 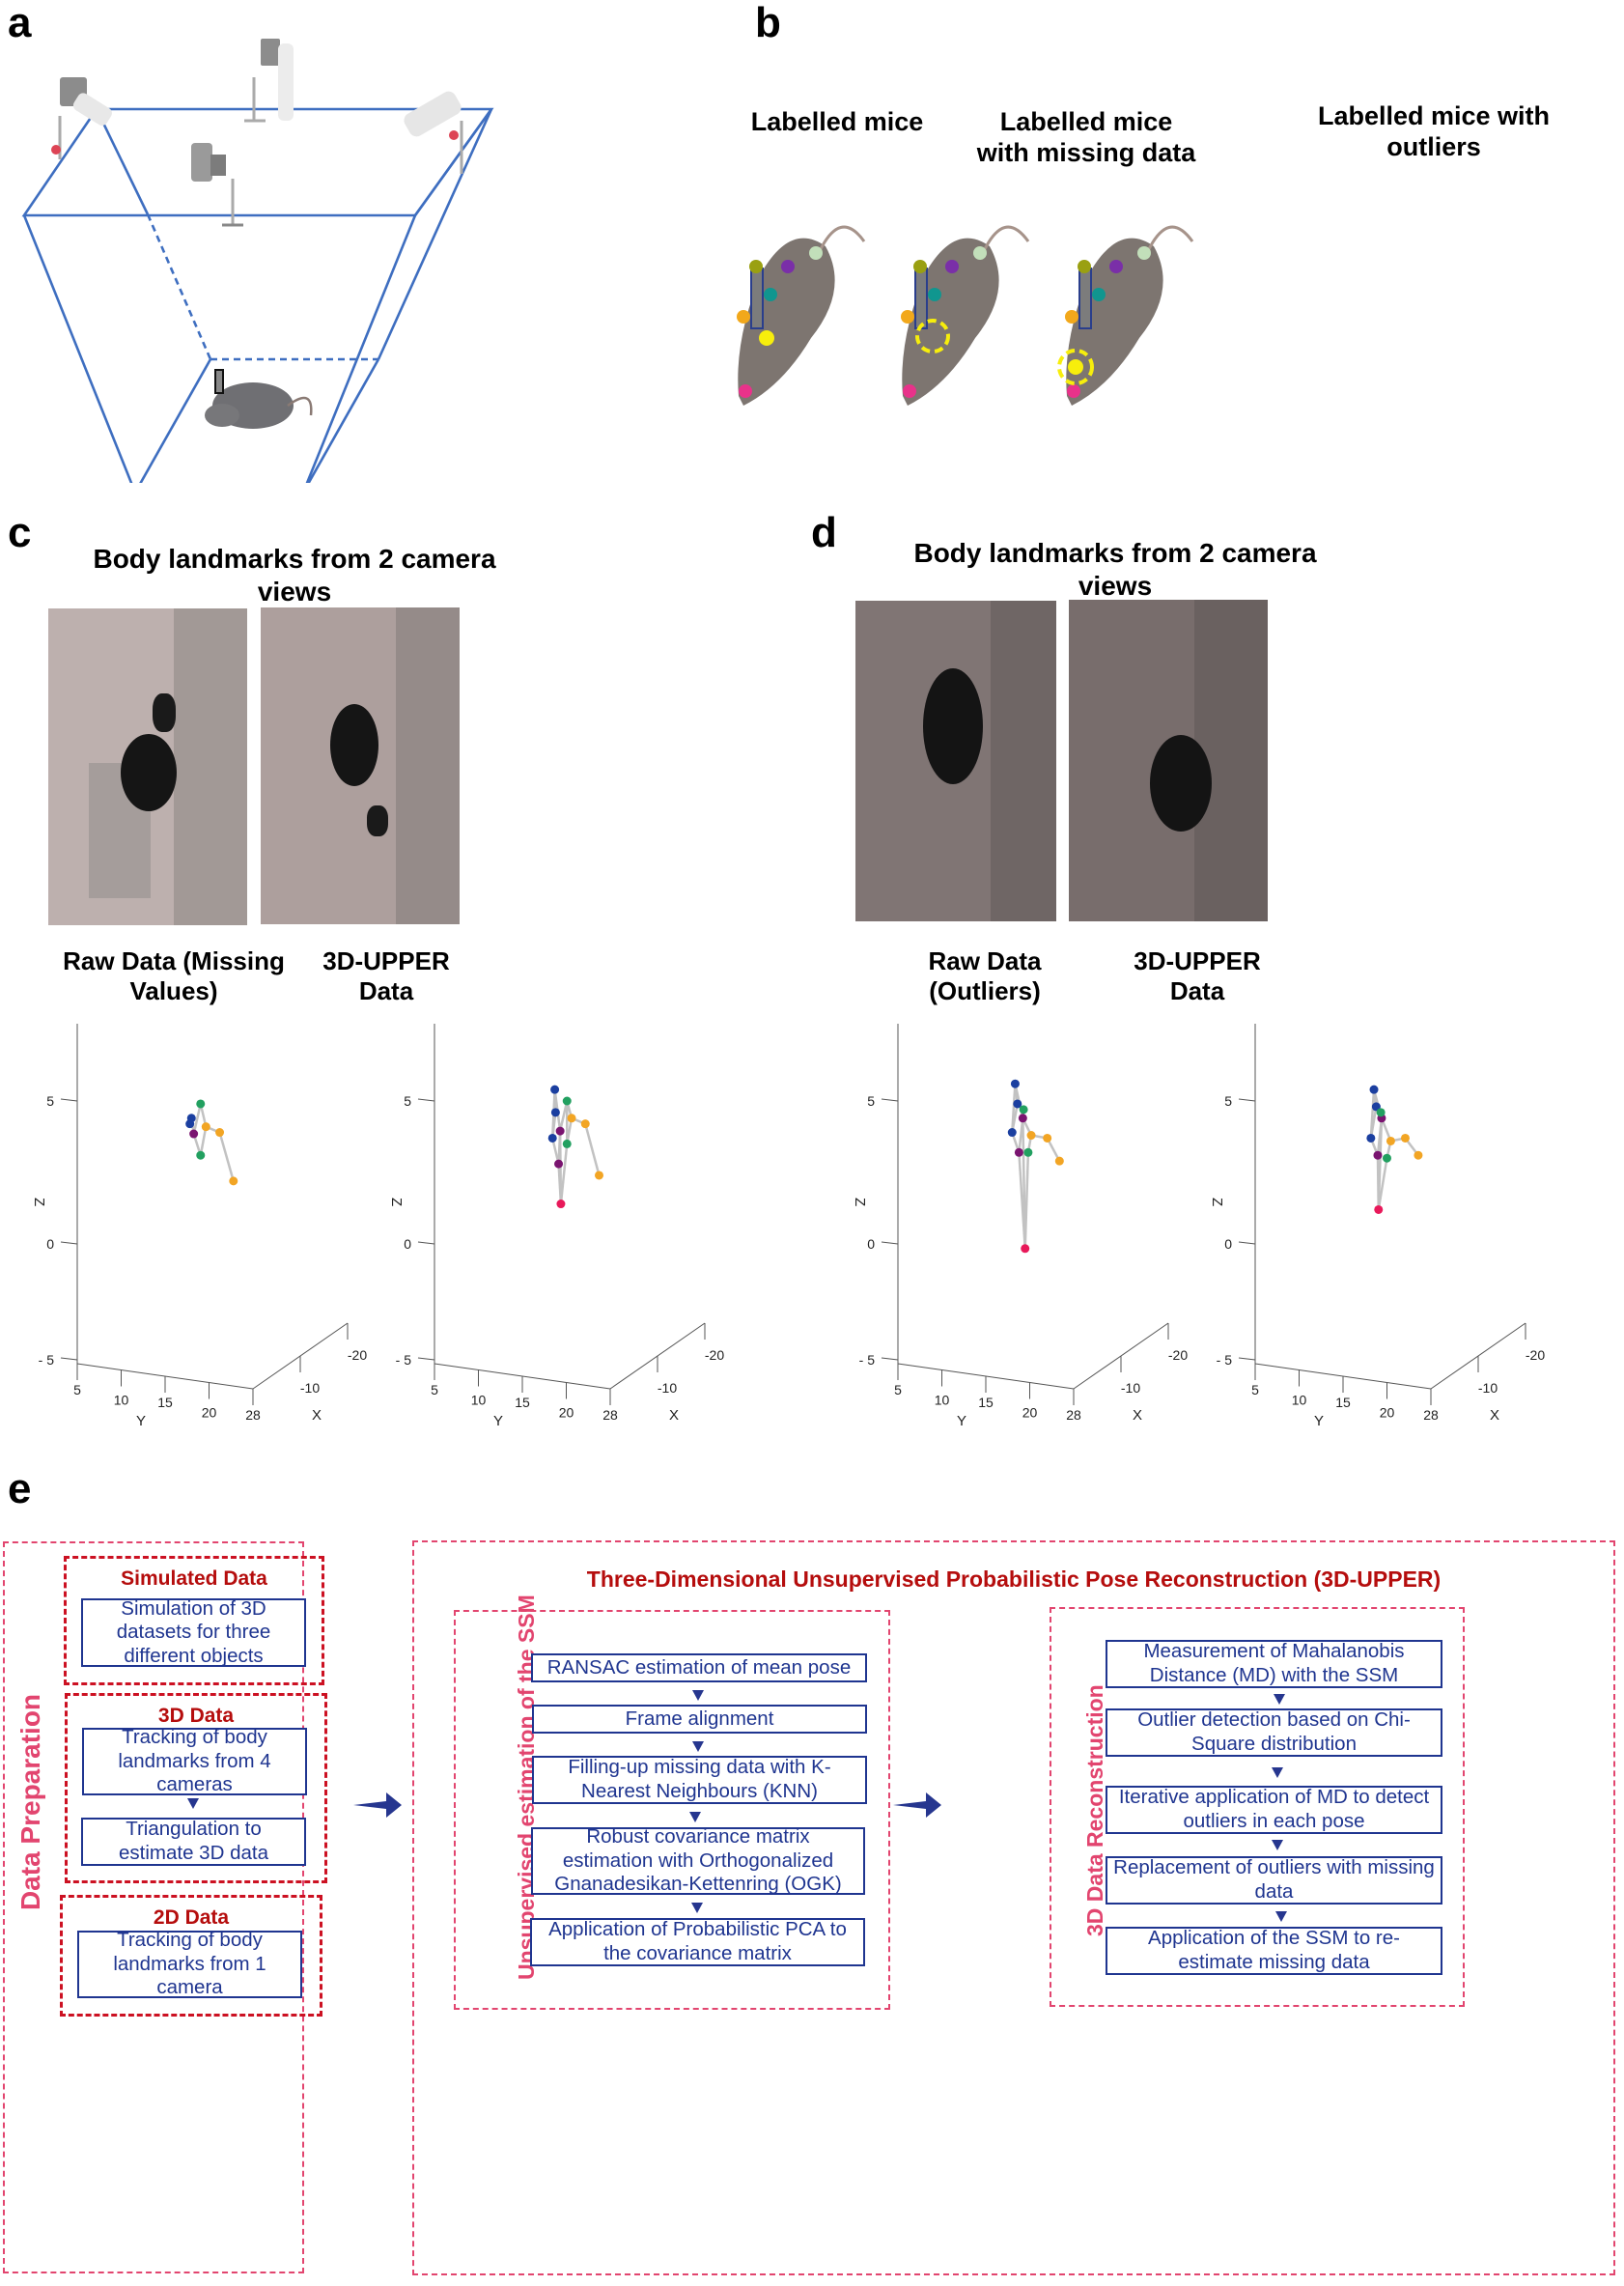 I want to click on title-outliers: Labelled mice with outliers, so click(x=1434, y=131).